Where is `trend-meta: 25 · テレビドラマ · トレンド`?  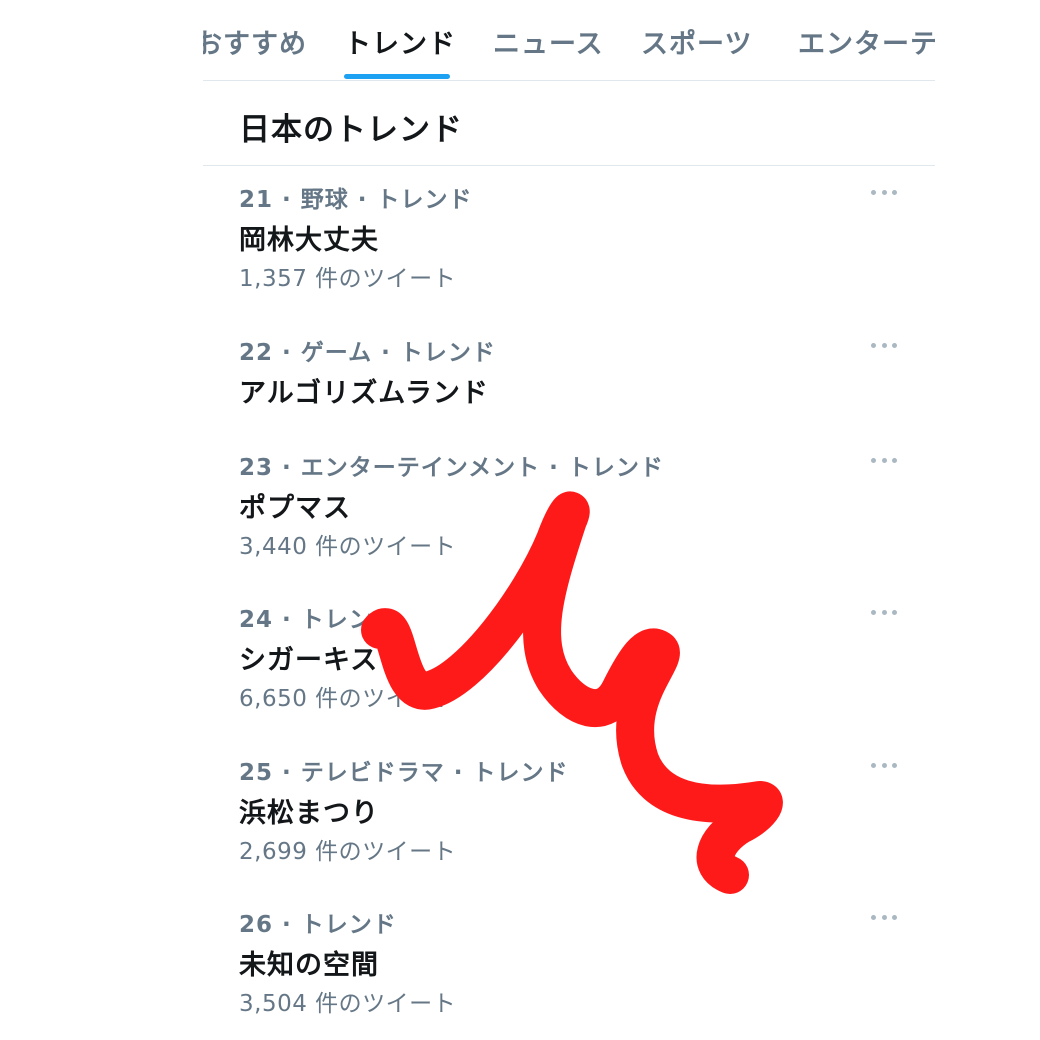 trend-meta: 25 · テレビドラマ · トレンド is located at coordinates (404, 773).